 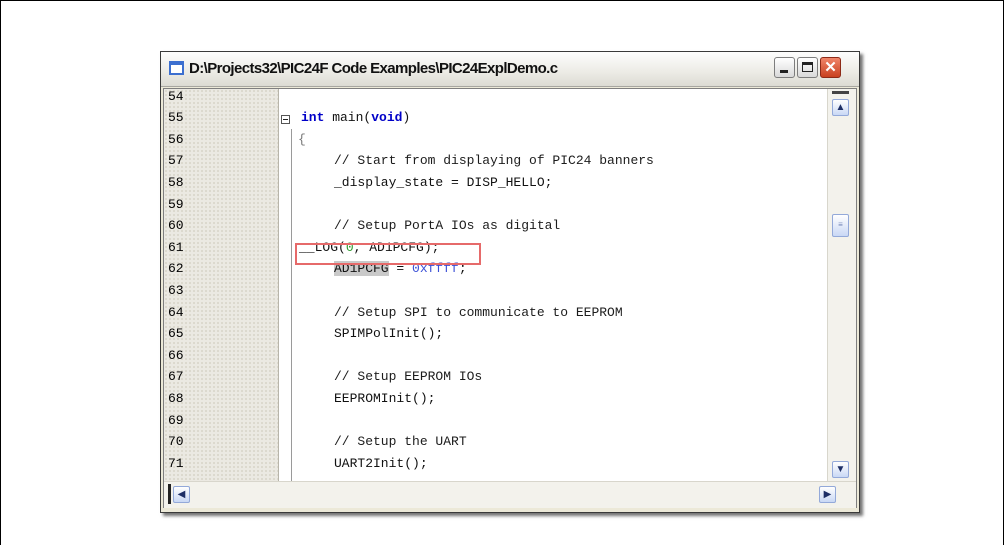 I want to click on code-line: AD1PCFG = 0xffff;, so click(x=400, y=269).